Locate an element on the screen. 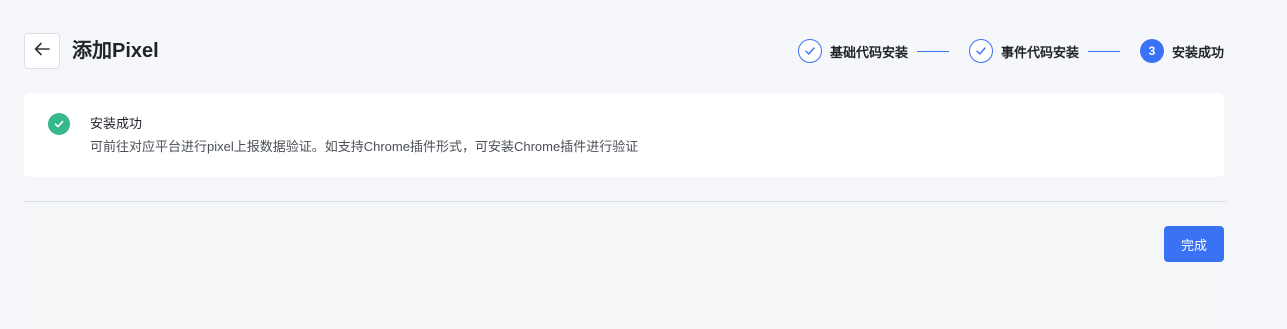 This screenshot has width=1287, height=329. step-label: 事件代码安装 is located at coordinates (1039, 52).